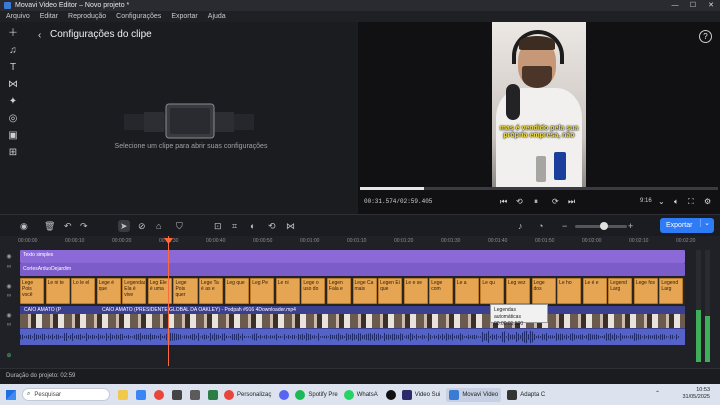 The height and width of the screenshot is (405, 720). Describe the element at coordinates (87, 16) in the screenshot. I see `menu-reproducao: Reprodução` at that location.